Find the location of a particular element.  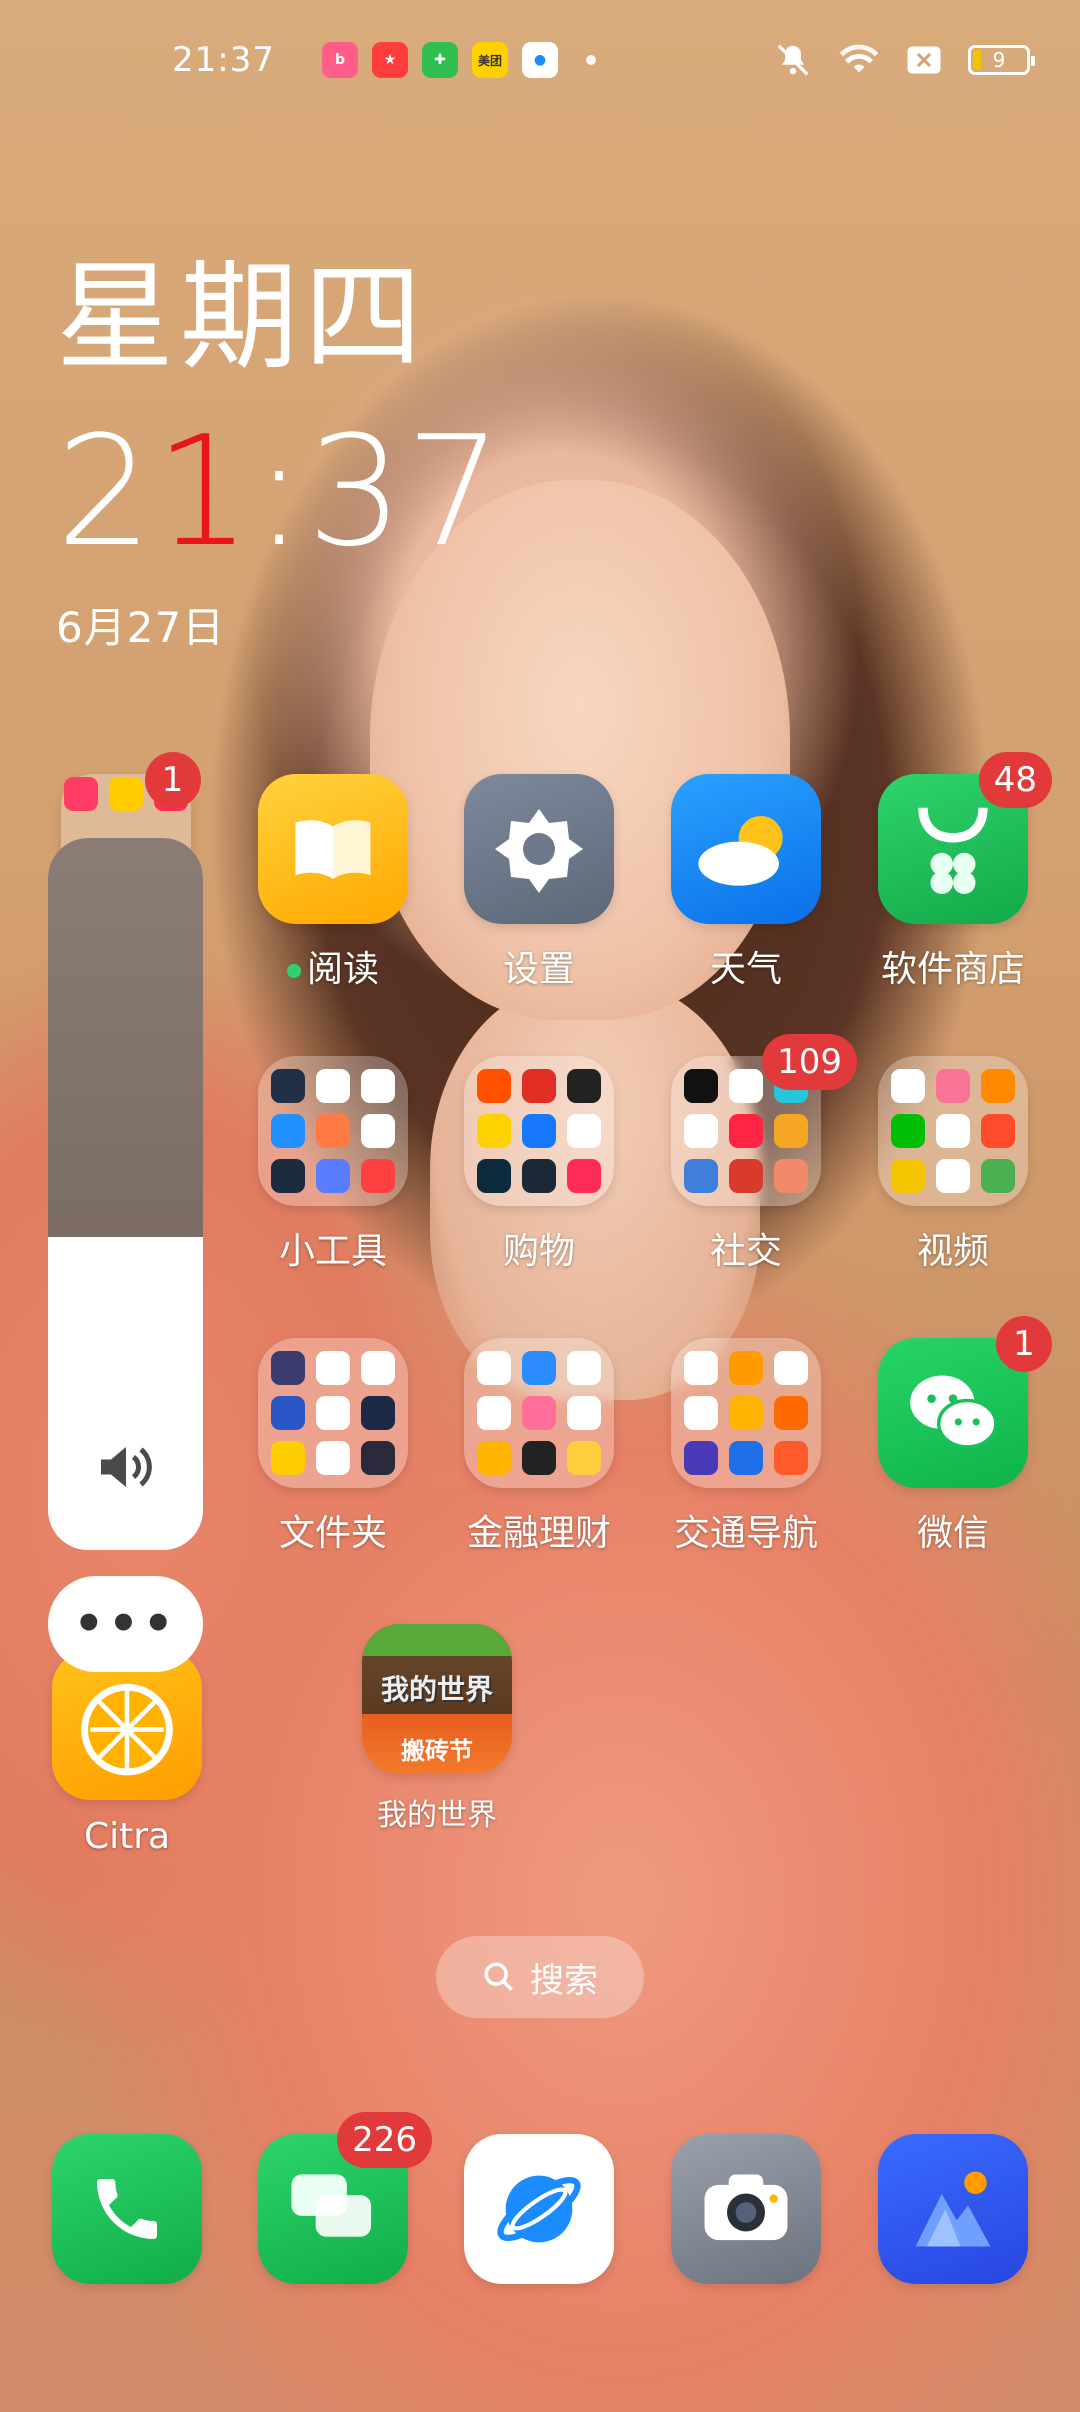

search-label: 搜索 is located at coordinates (564, 1980).